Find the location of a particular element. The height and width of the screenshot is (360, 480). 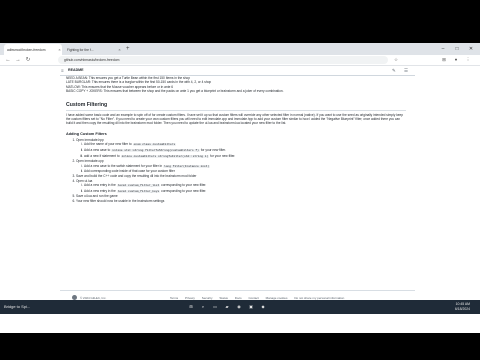

step-text: Open ui.lua is located at coordinates (84, 180).